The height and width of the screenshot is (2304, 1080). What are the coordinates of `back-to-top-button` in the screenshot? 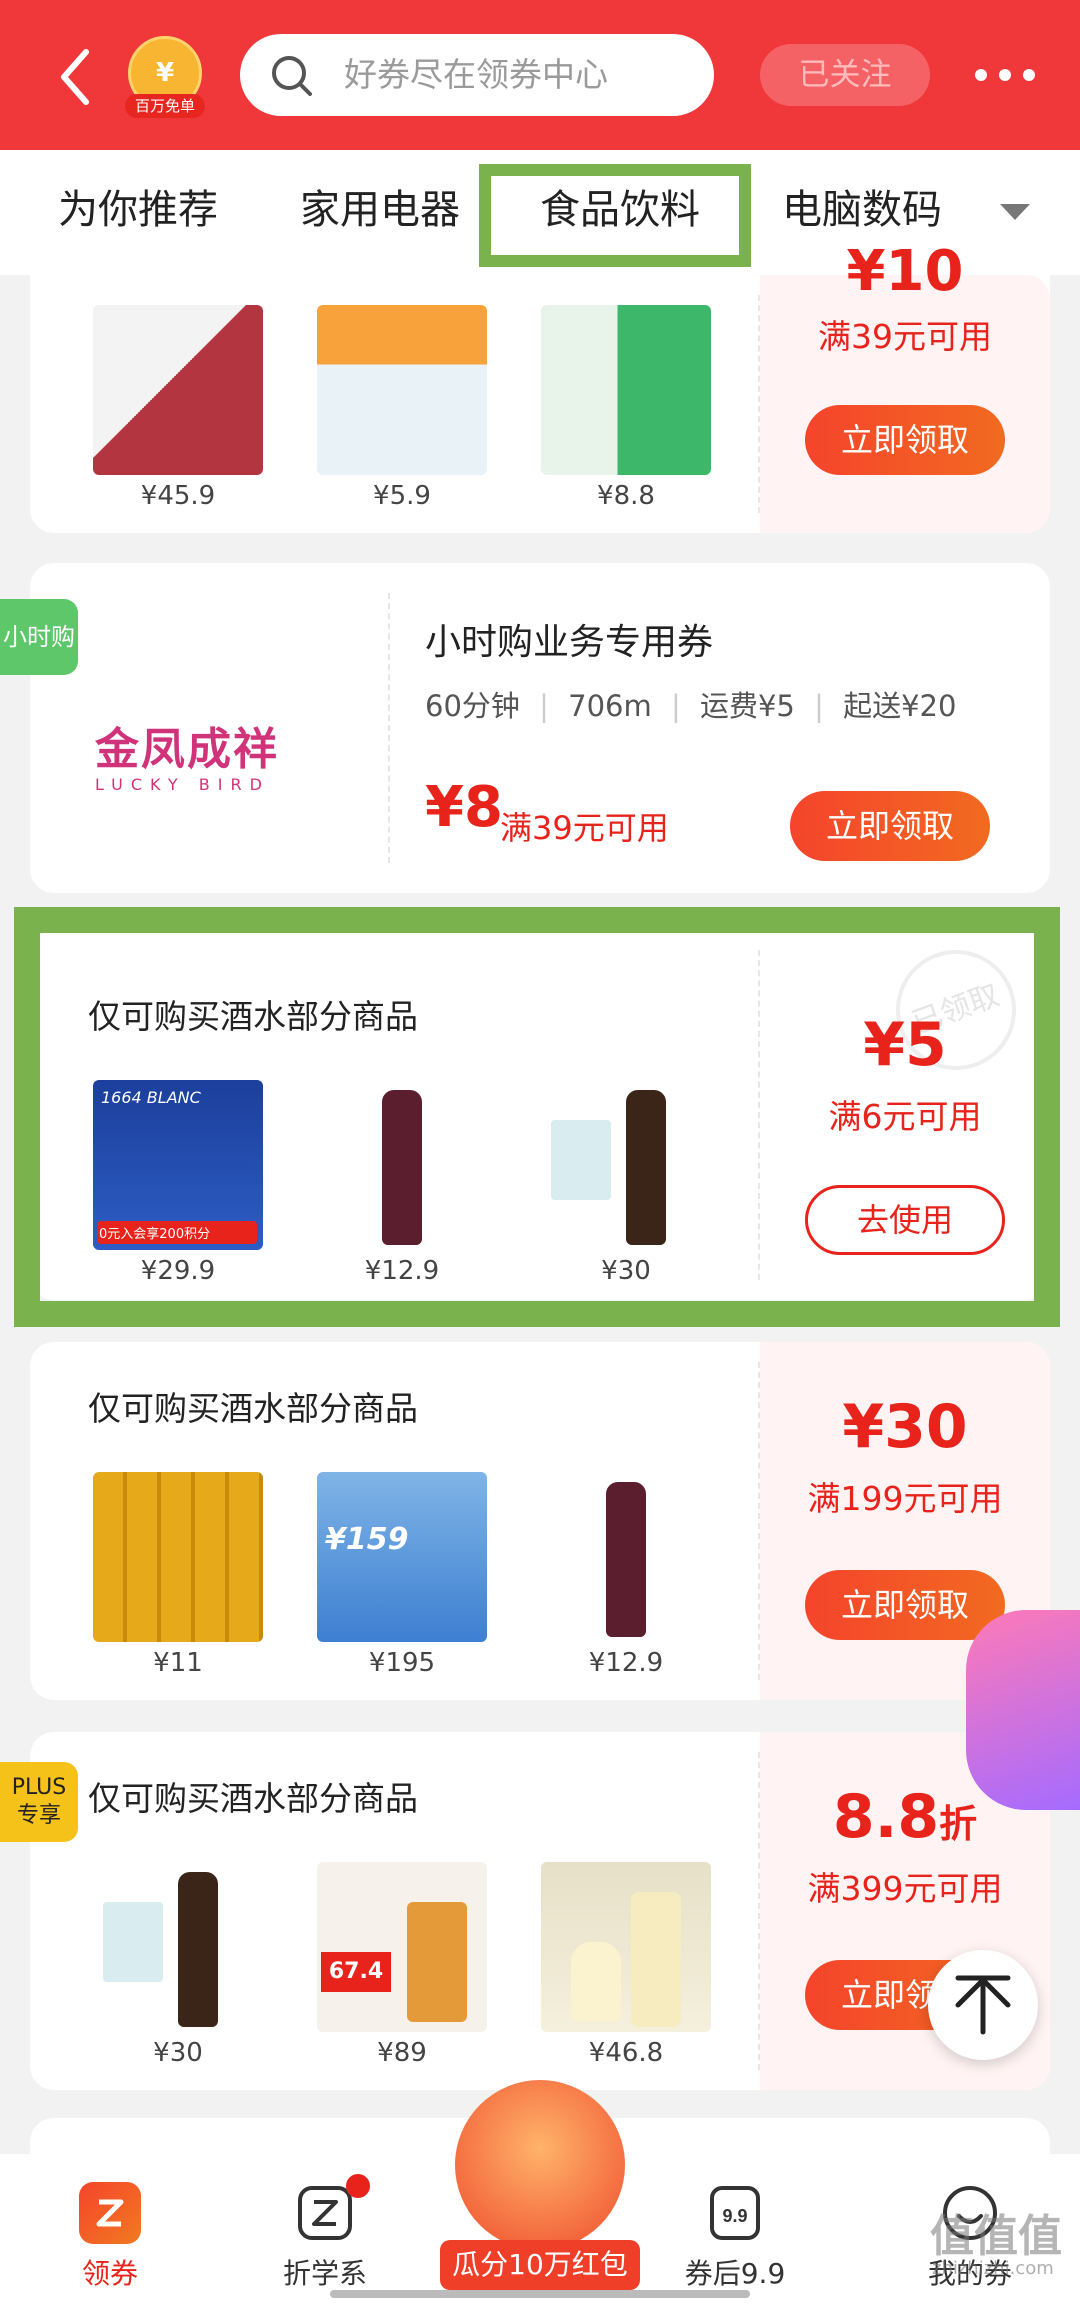 It's located at (983, 2005).